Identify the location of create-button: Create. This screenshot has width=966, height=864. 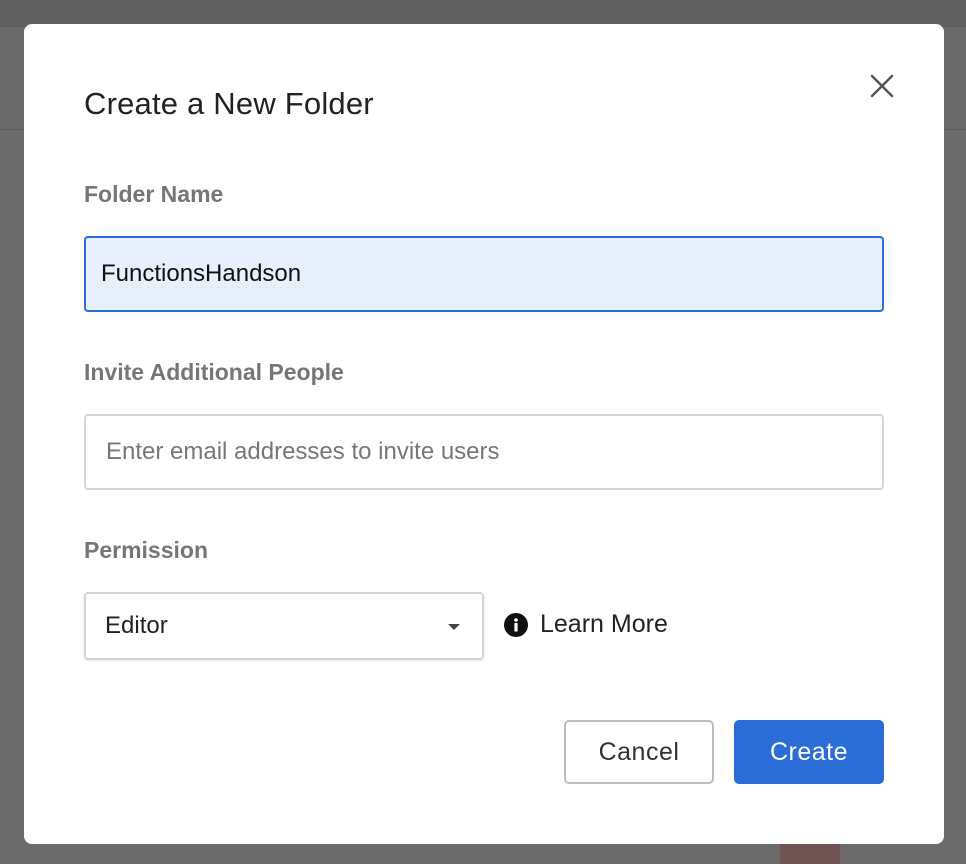
(809, 752).